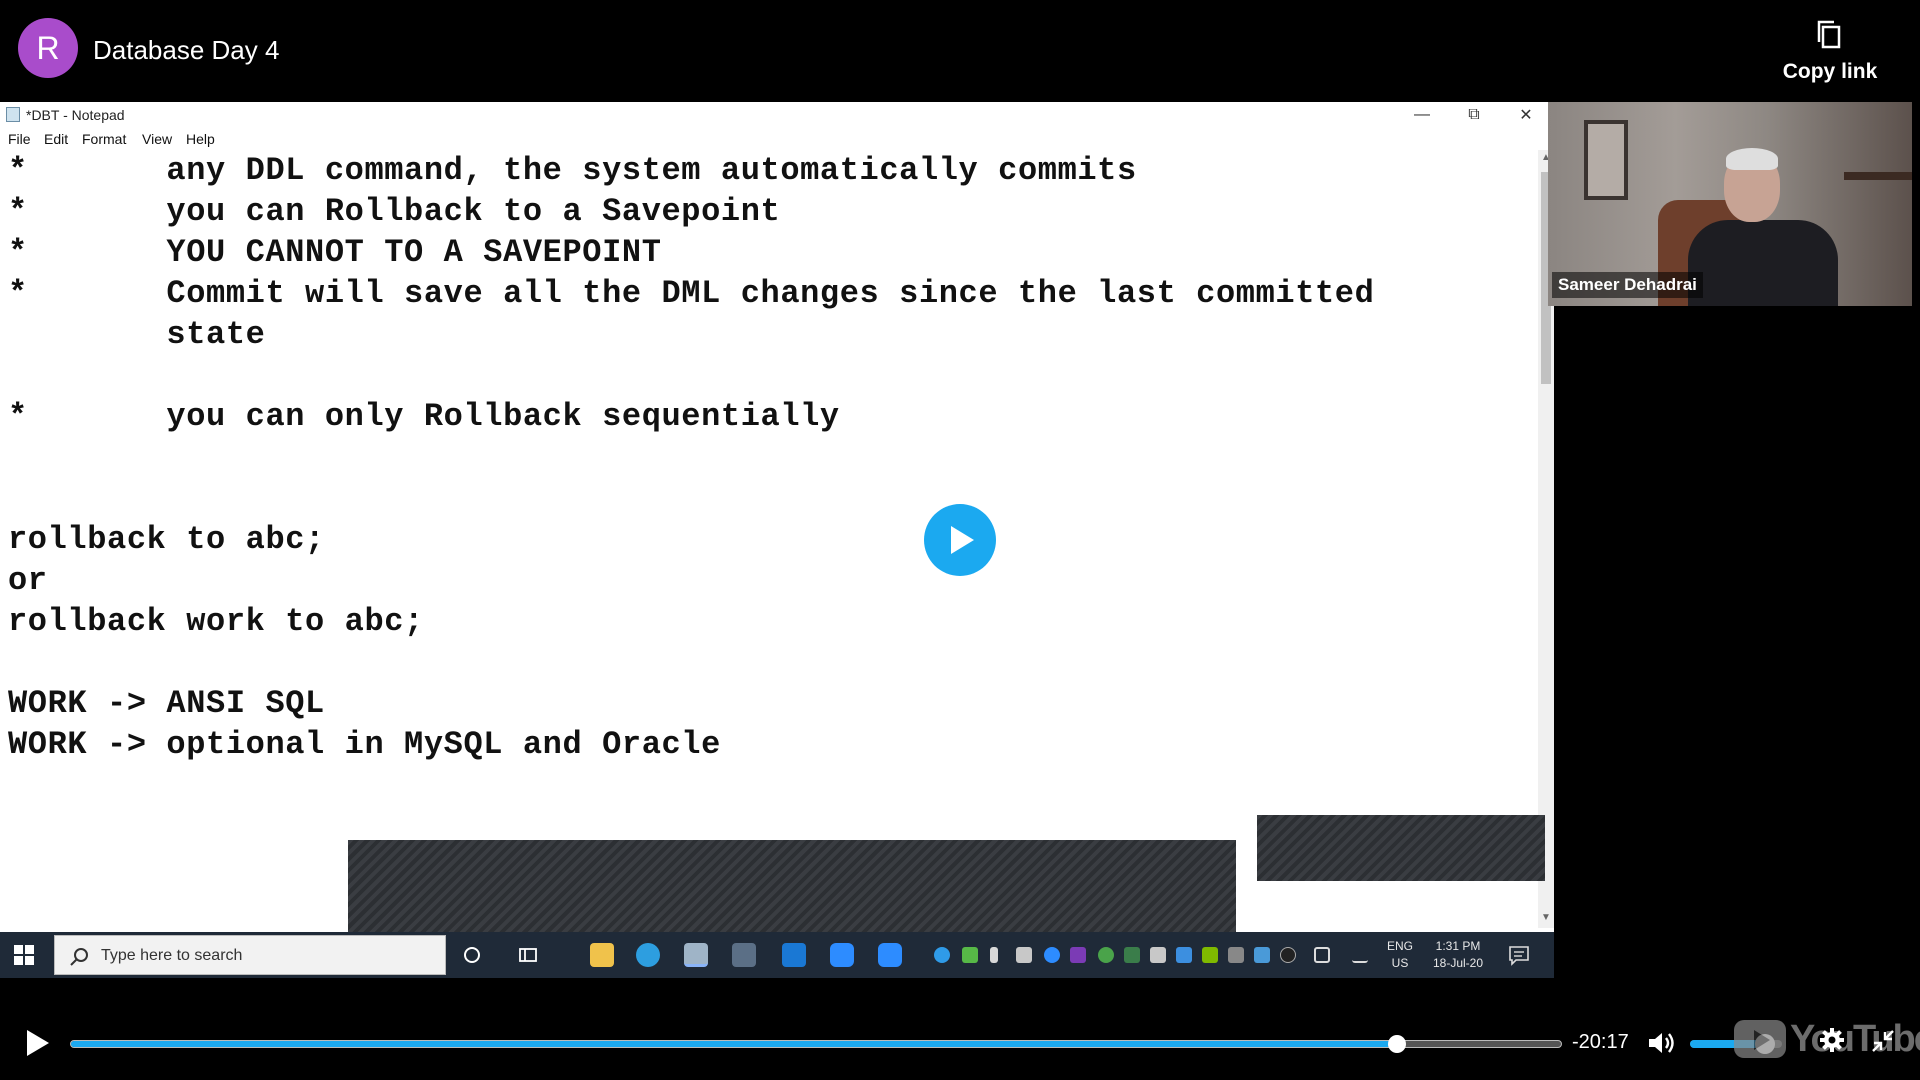  What do you see at coordinates (942, 955) in the screenshot?
I see `help-icon` at bounding box center [942, 955].